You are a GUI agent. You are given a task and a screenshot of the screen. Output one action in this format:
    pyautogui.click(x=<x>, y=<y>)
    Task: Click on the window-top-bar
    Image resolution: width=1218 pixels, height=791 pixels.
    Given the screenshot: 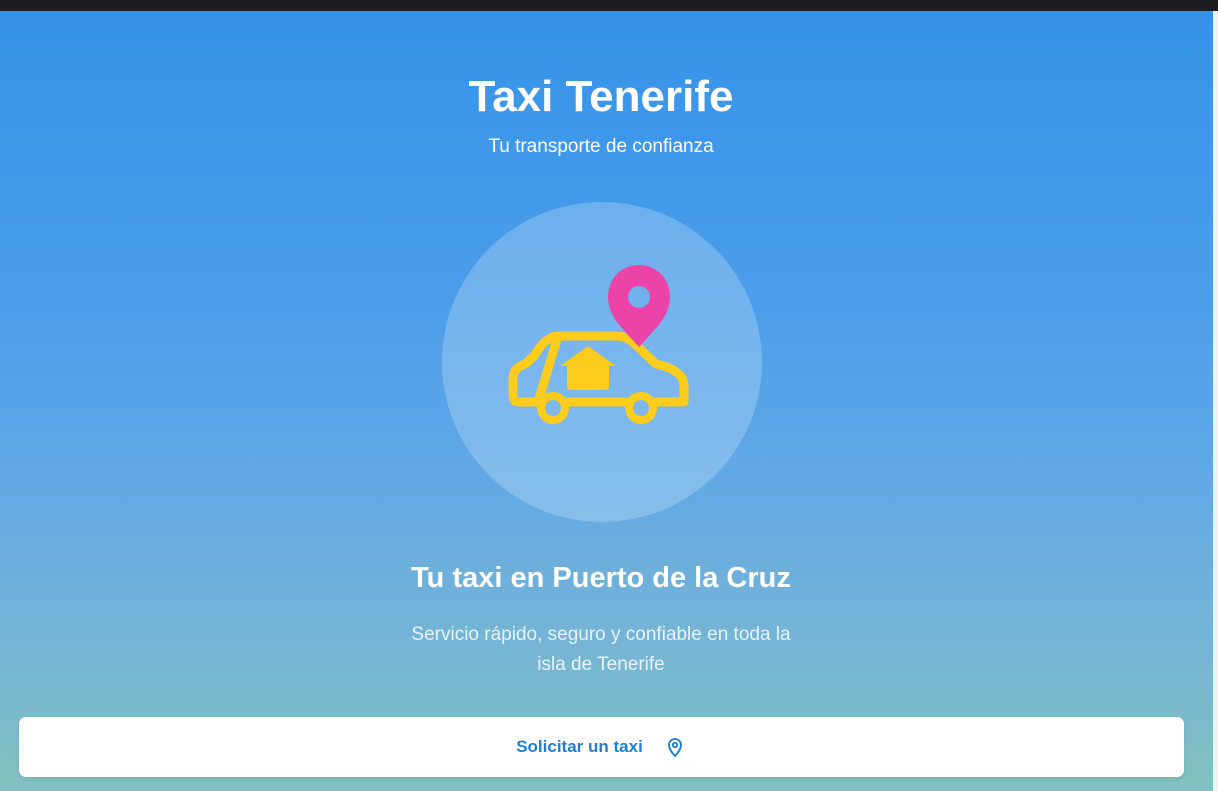 What is the action you would take?
    pyautogui.click(x=609, y=5)
    